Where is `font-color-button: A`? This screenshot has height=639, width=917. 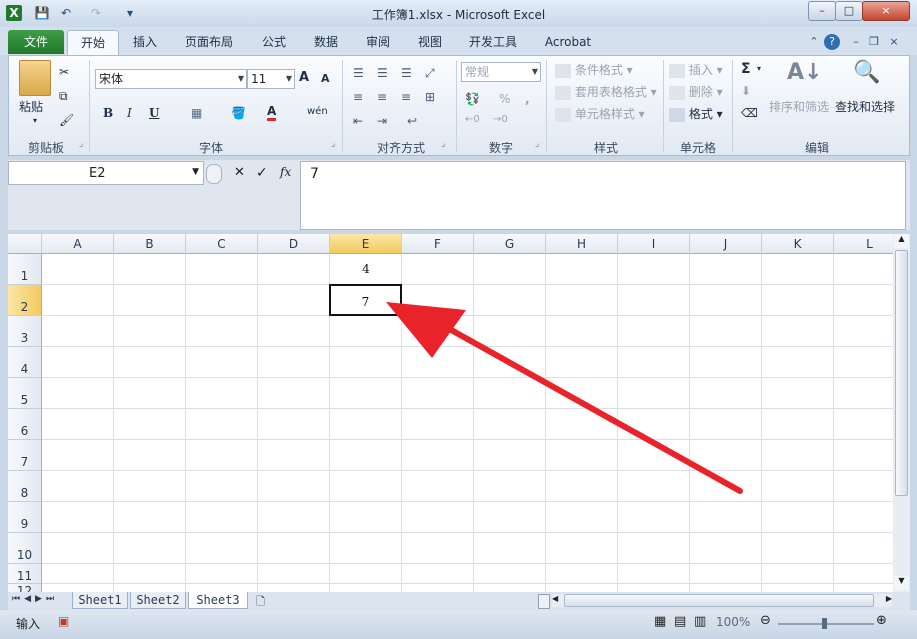
font-color-button: A is located at coordinates (272, 112).